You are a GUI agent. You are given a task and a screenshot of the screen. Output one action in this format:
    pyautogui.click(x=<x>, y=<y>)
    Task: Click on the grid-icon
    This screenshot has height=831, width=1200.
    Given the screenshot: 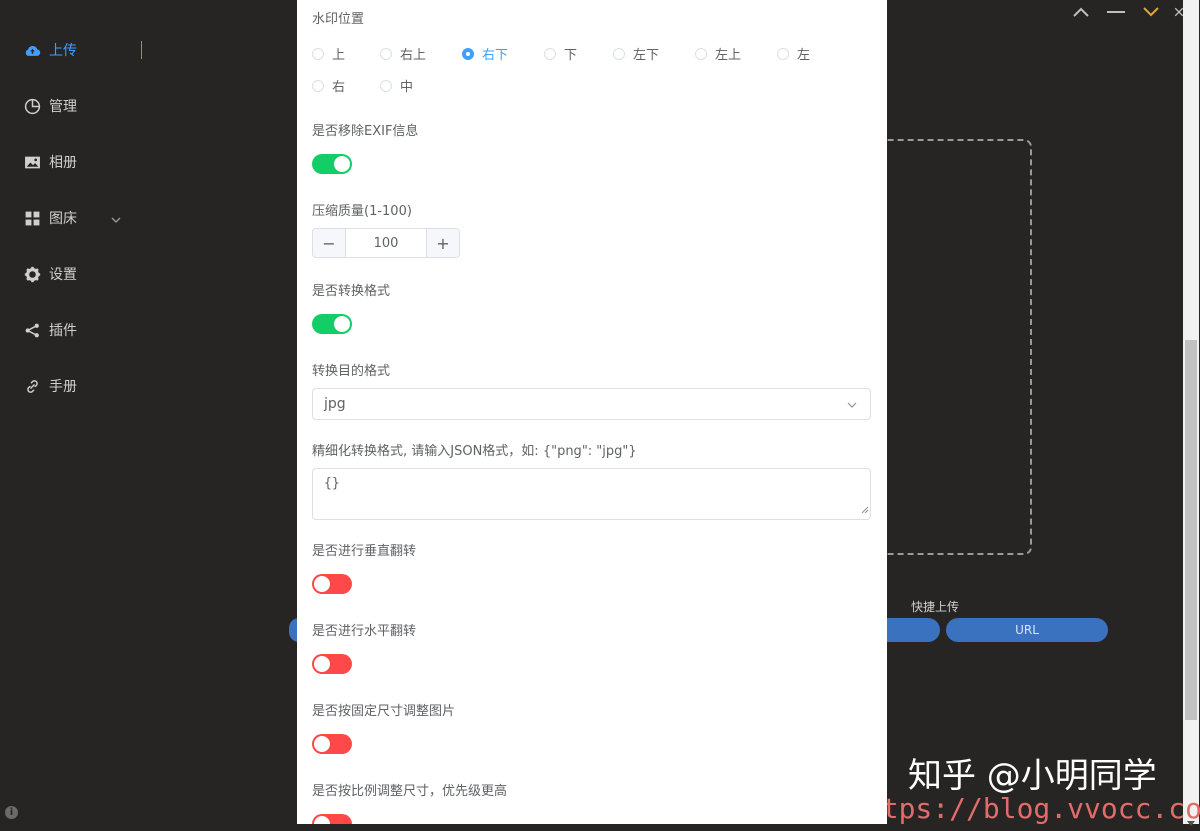 What is the action you would take?
    pyautogui.click(x=32, y=218)
    